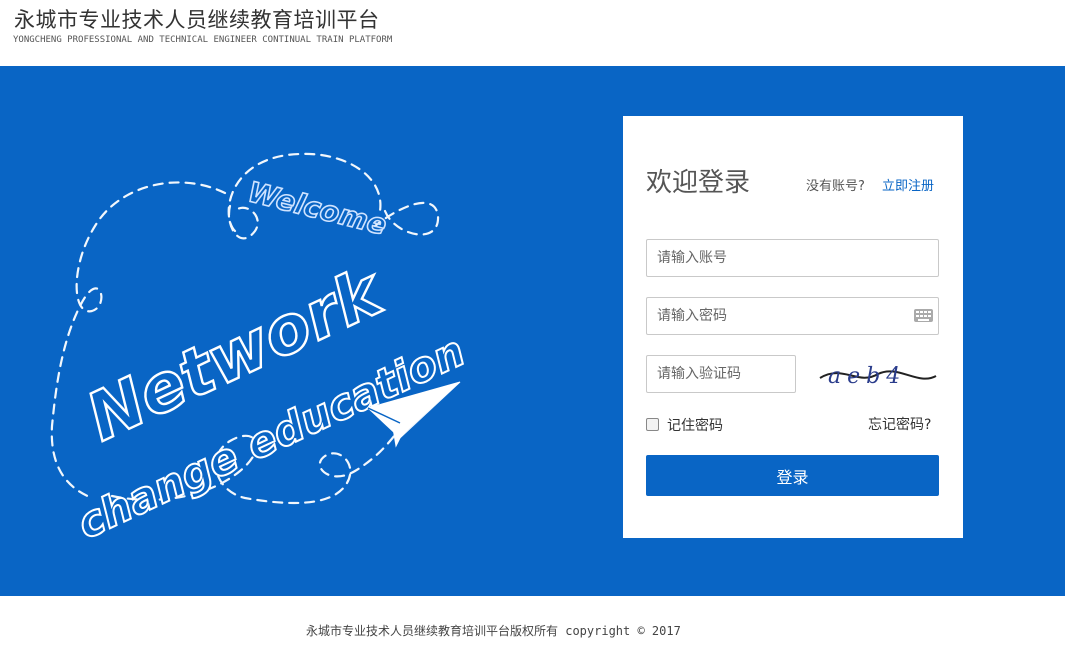 The height and width of the screenshot is (647, 1065). I want to click on forgot-password-link: 忘记密码?, so click(899, 424).